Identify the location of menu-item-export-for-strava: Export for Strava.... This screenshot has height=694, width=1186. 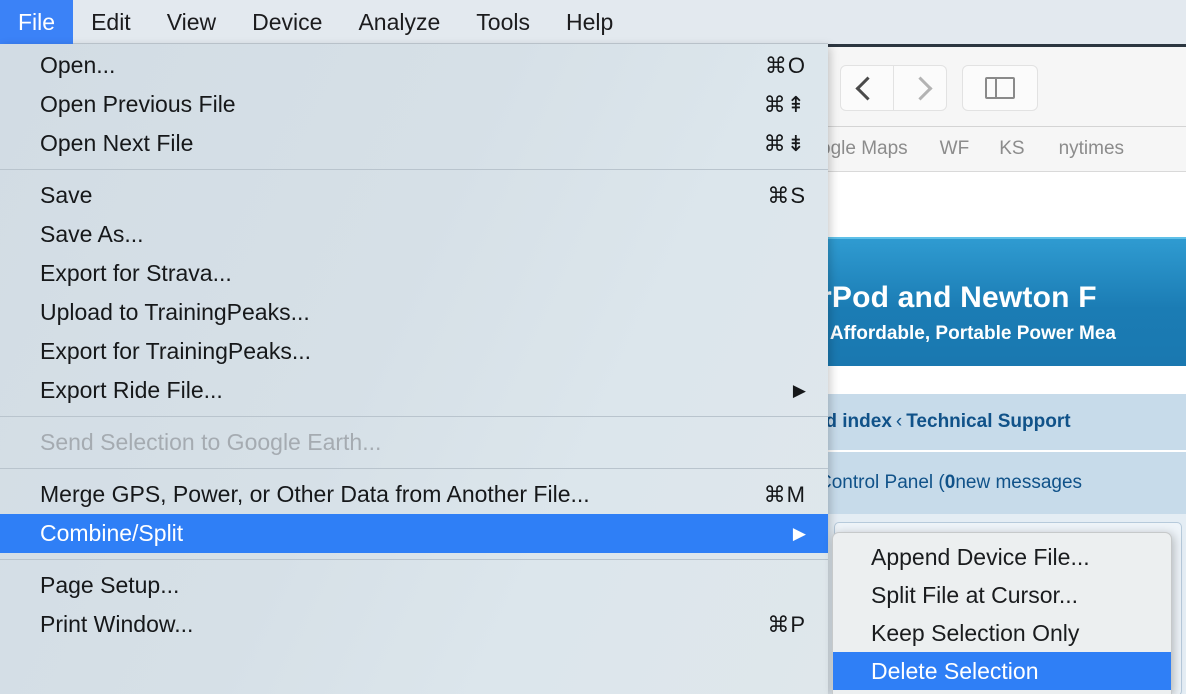
(414, 273).